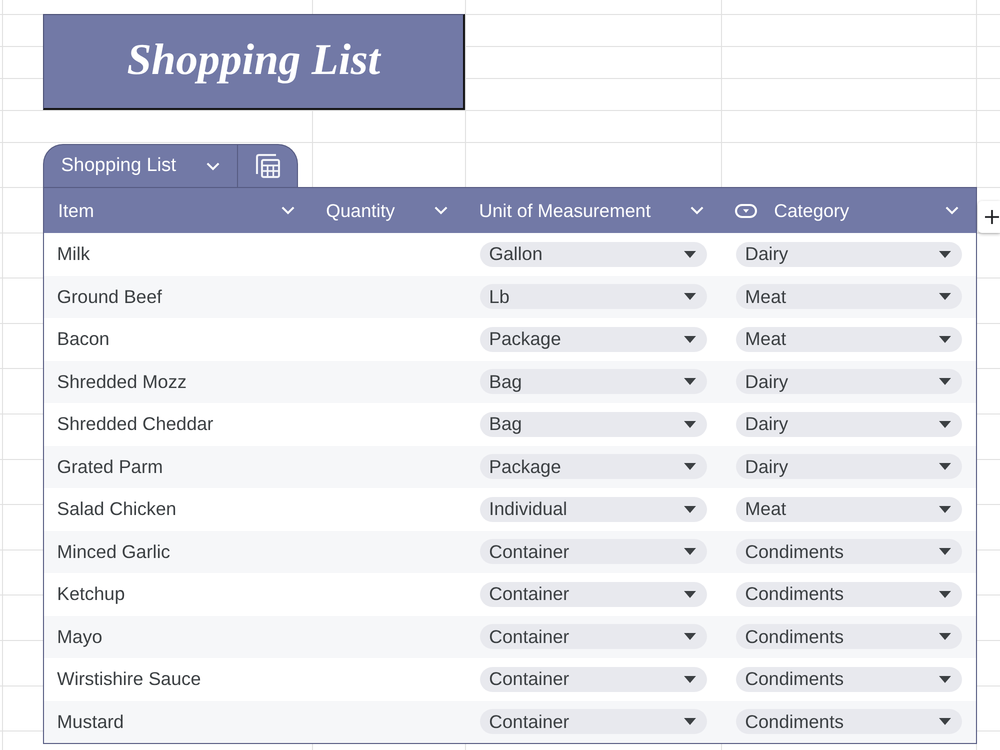 Image resolution: width=1000 pixels, height=750 pixels. I want to click on table-name-button: Shopping List, so click(140, 166).